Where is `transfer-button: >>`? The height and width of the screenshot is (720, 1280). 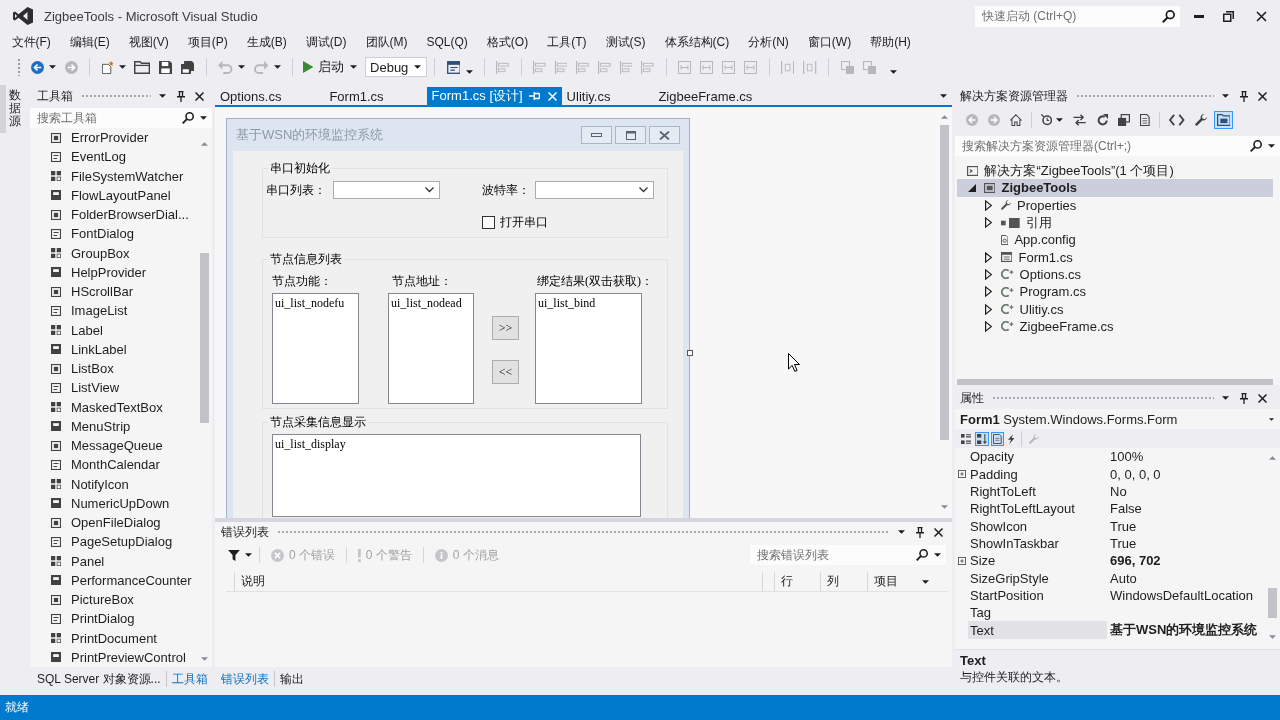
transfer-button: >> is located at coordinates (505, 328).